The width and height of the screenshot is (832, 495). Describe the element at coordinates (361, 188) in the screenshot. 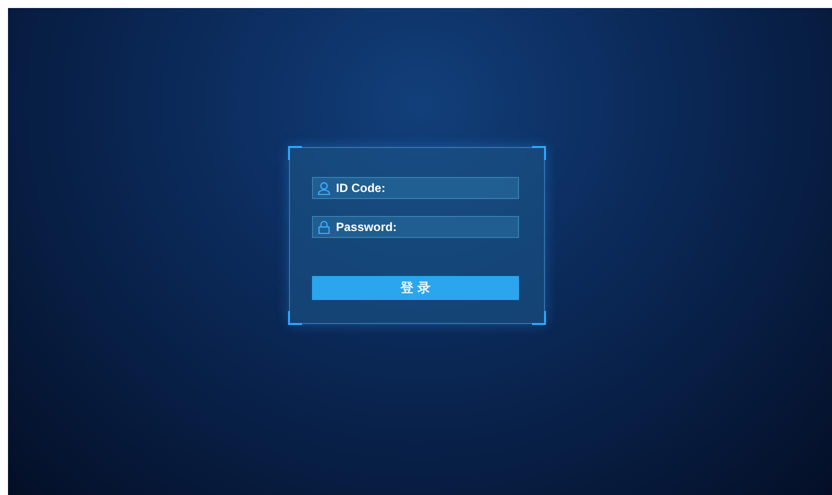

I see `field-label: ID Code:` at that location.